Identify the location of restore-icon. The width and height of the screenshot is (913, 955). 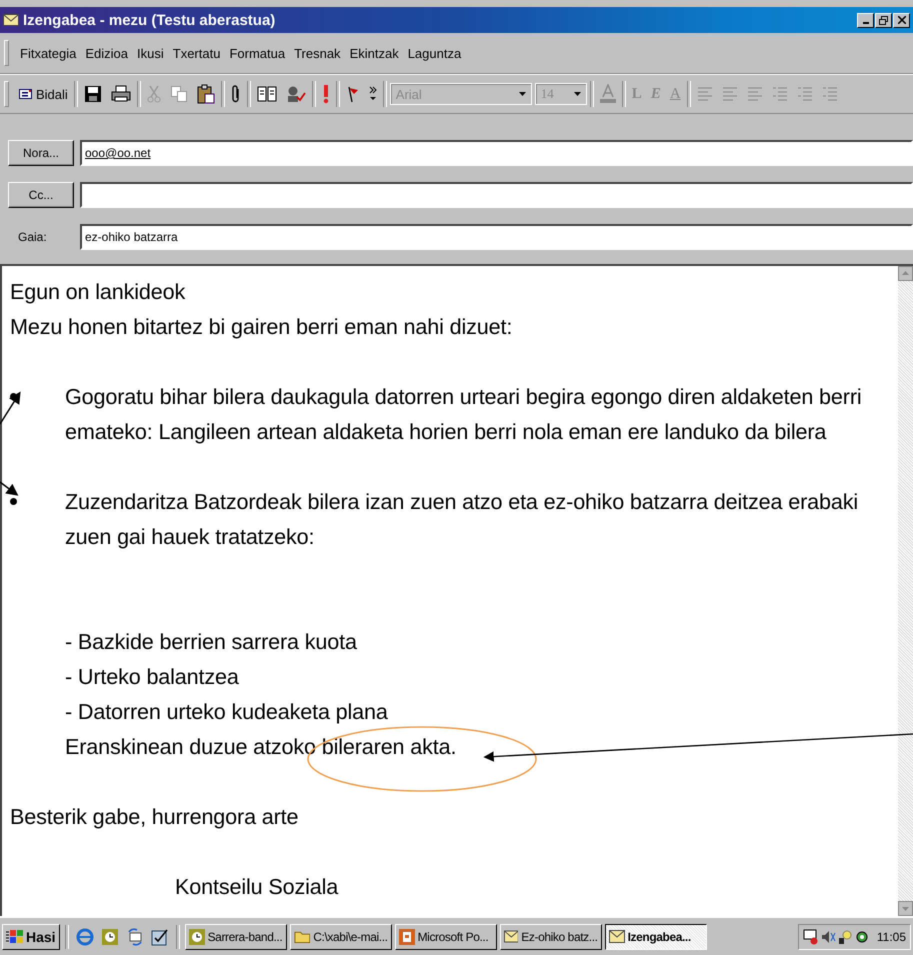
(883, 20).